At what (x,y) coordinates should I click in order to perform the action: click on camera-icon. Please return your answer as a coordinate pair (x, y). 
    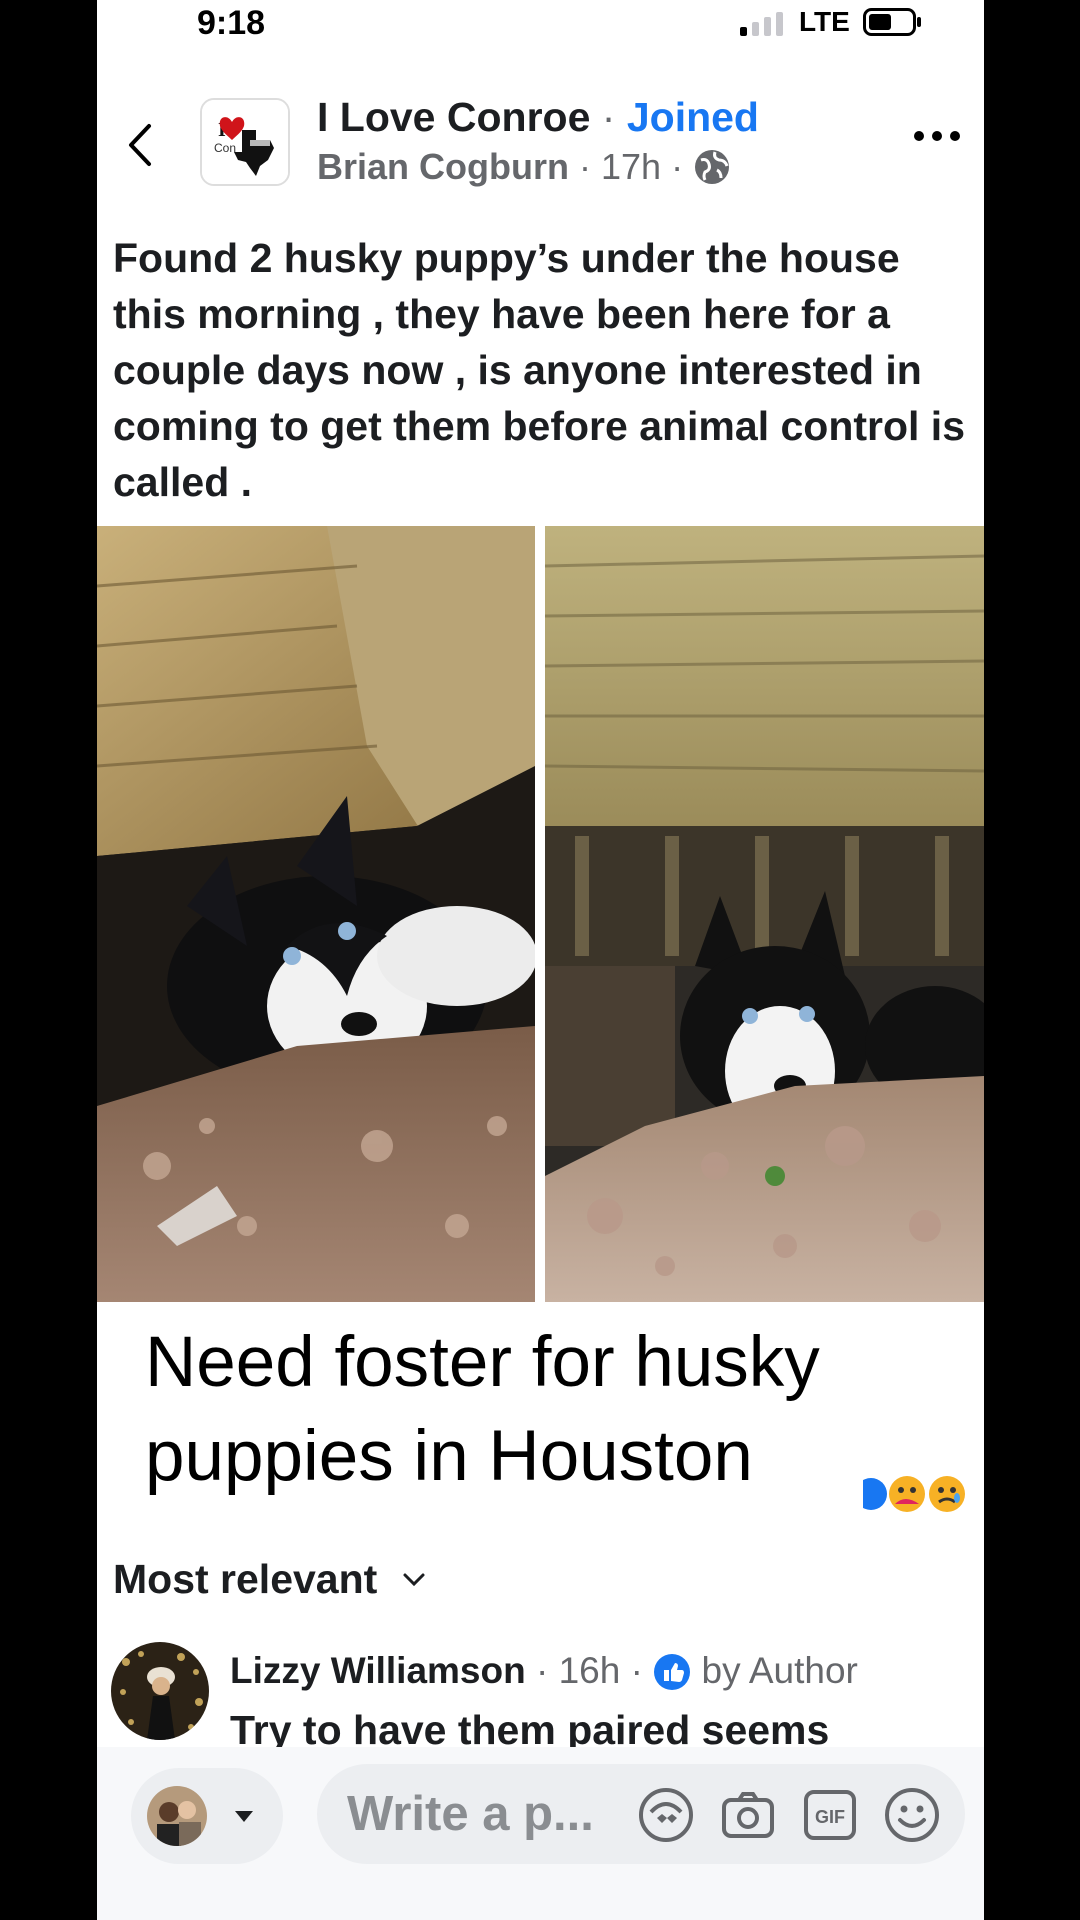
    Looking at the image, I should click on (748, 1815).